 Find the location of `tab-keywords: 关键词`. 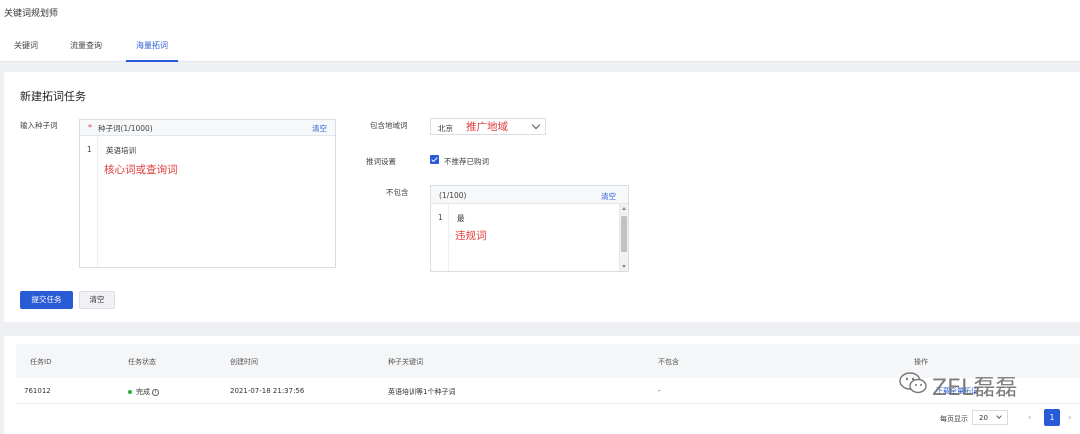

tab-keywords: 关键词 is located at coordinates (26, 51).